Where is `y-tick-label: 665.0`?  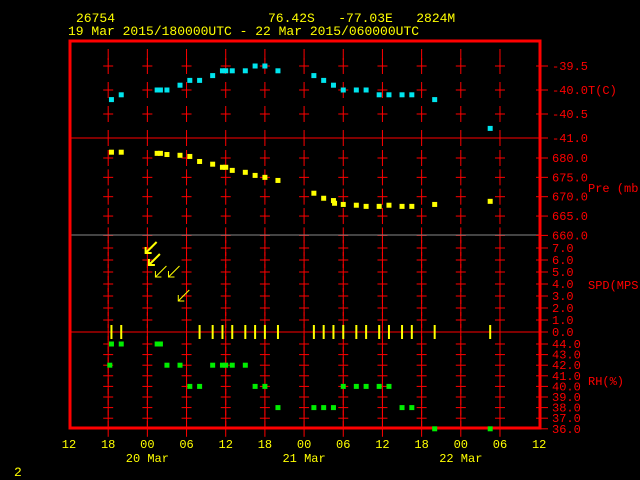 y-tick-label: 665.0 is located at coordinates (570, 217).